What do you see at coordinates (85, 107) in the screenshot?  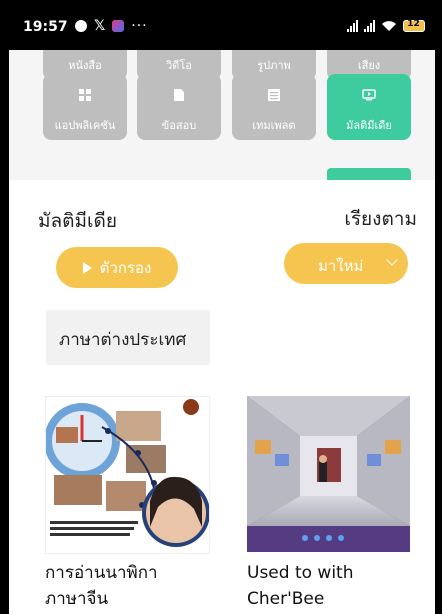 I see `category-card-applications: แอปพลิเคชัน` at bounding box center [85, 107].